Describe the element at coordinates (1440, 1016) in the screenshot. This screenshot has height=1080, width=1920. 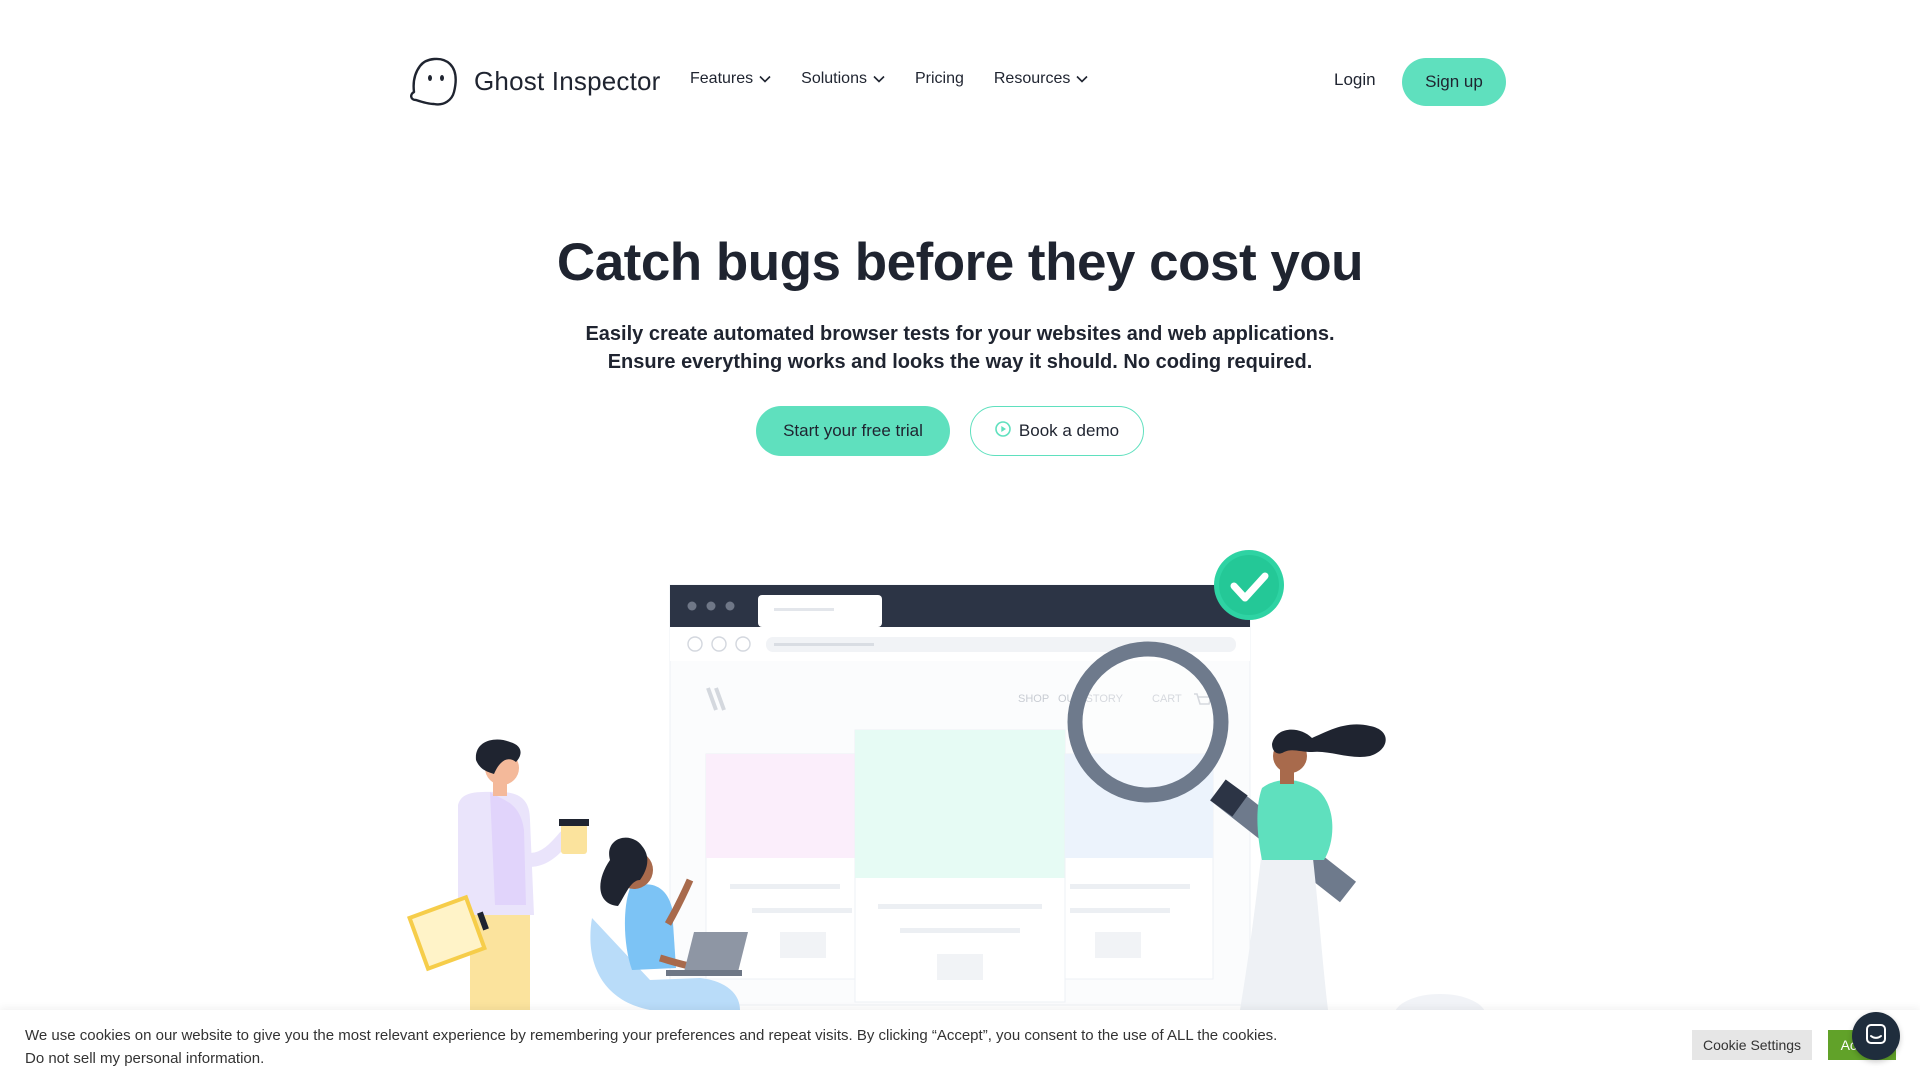
I see `decor-shape` at that location.